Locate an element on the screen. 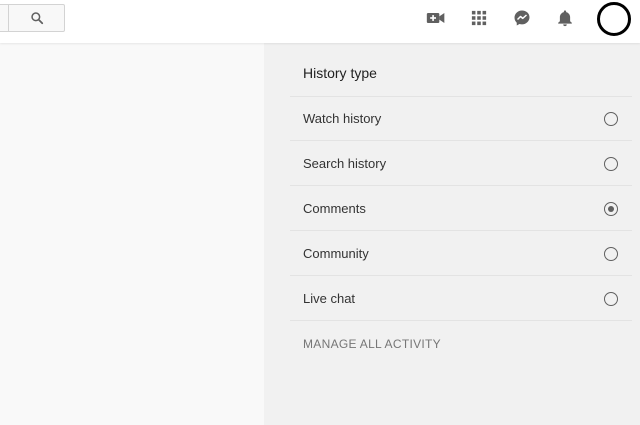 This screenshot has height=425, width=640. search-button is located at coordinates (36, 18).